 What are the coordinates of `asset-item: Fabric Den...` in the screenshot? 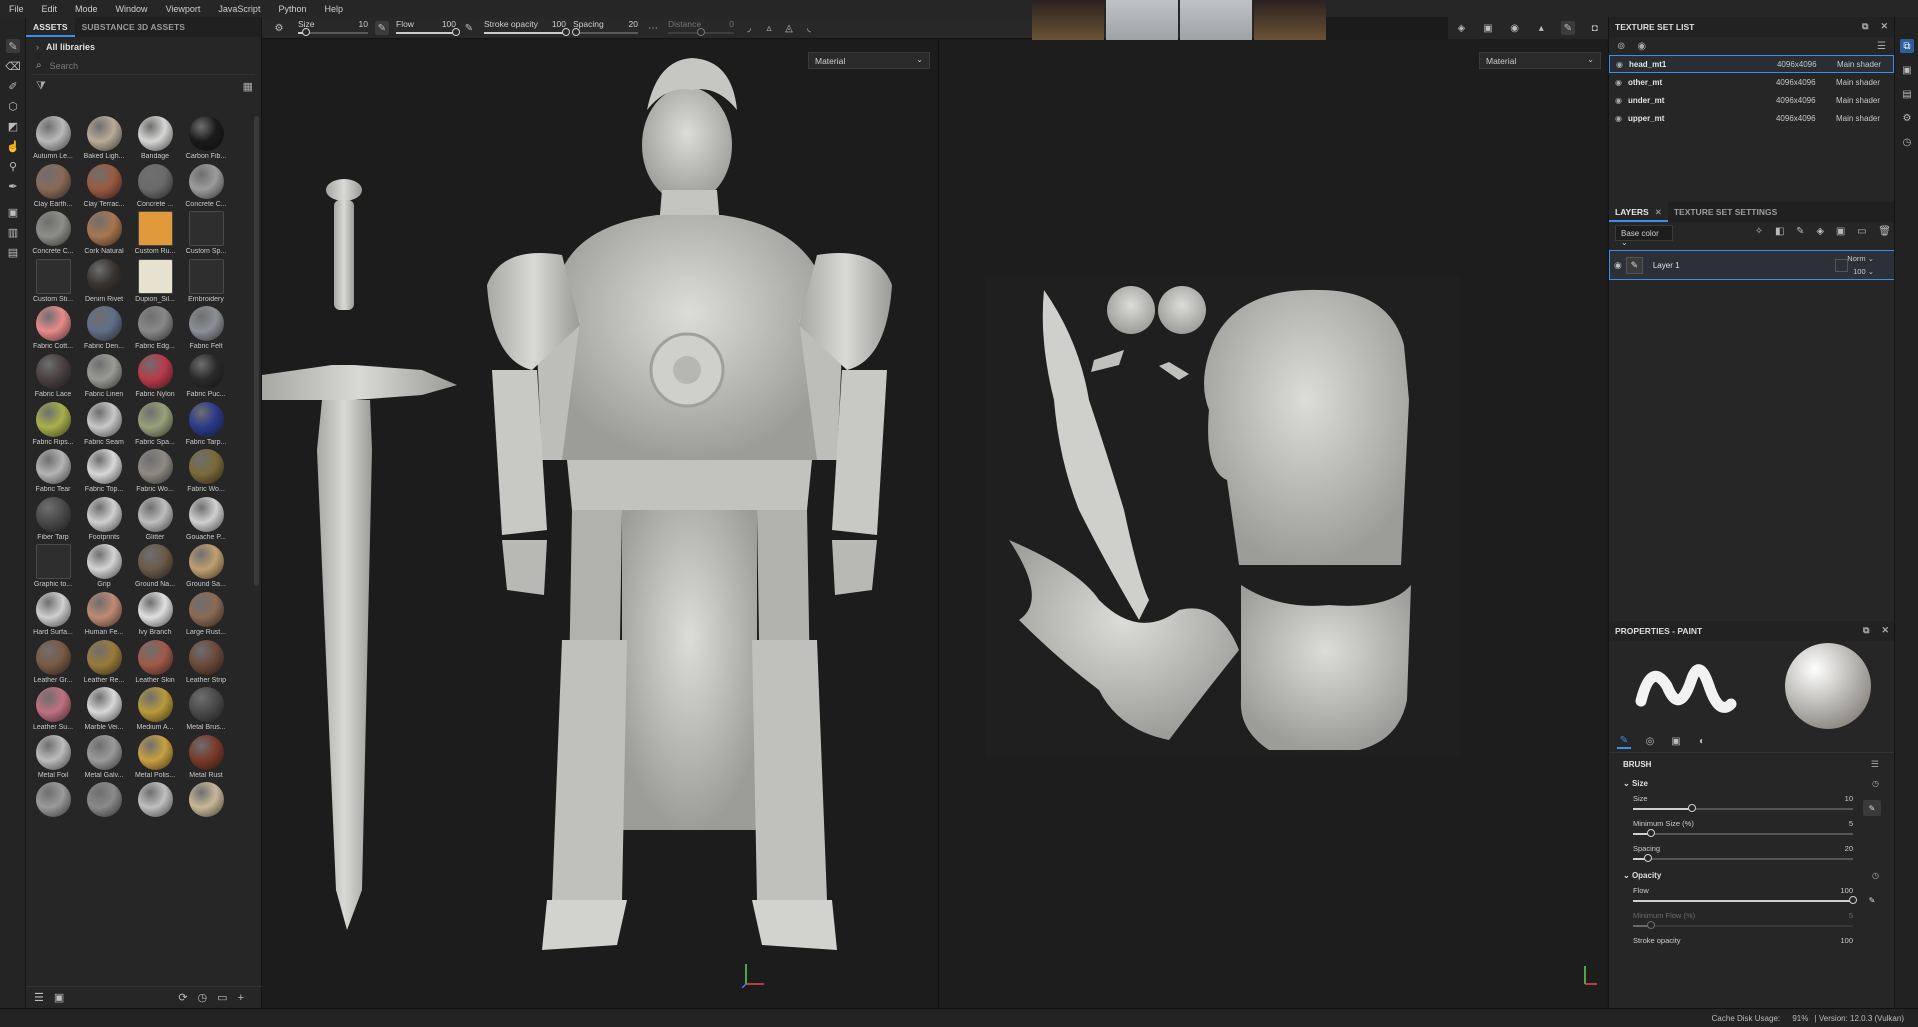 It's located at (104, 330).